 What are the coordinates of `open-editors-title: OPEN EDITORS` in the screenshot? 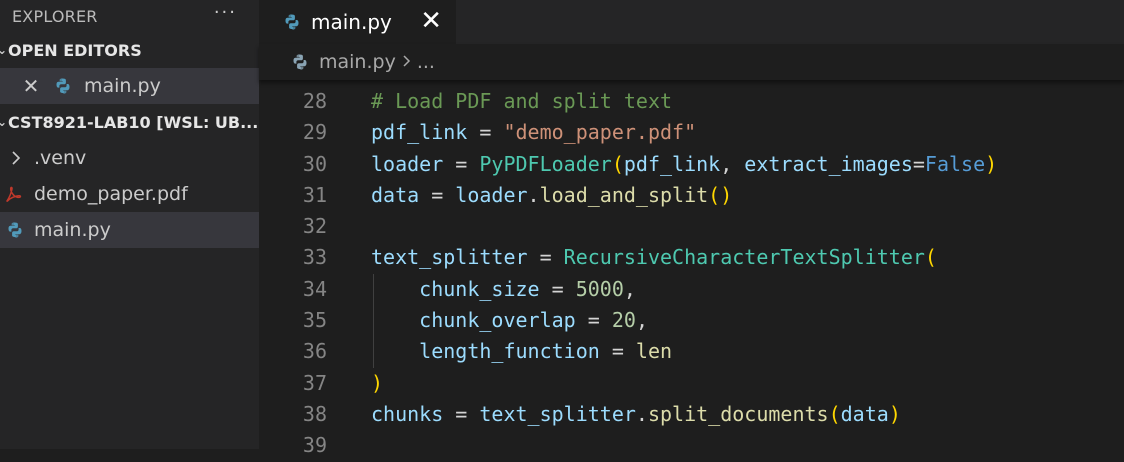 It's located at (75, 50).